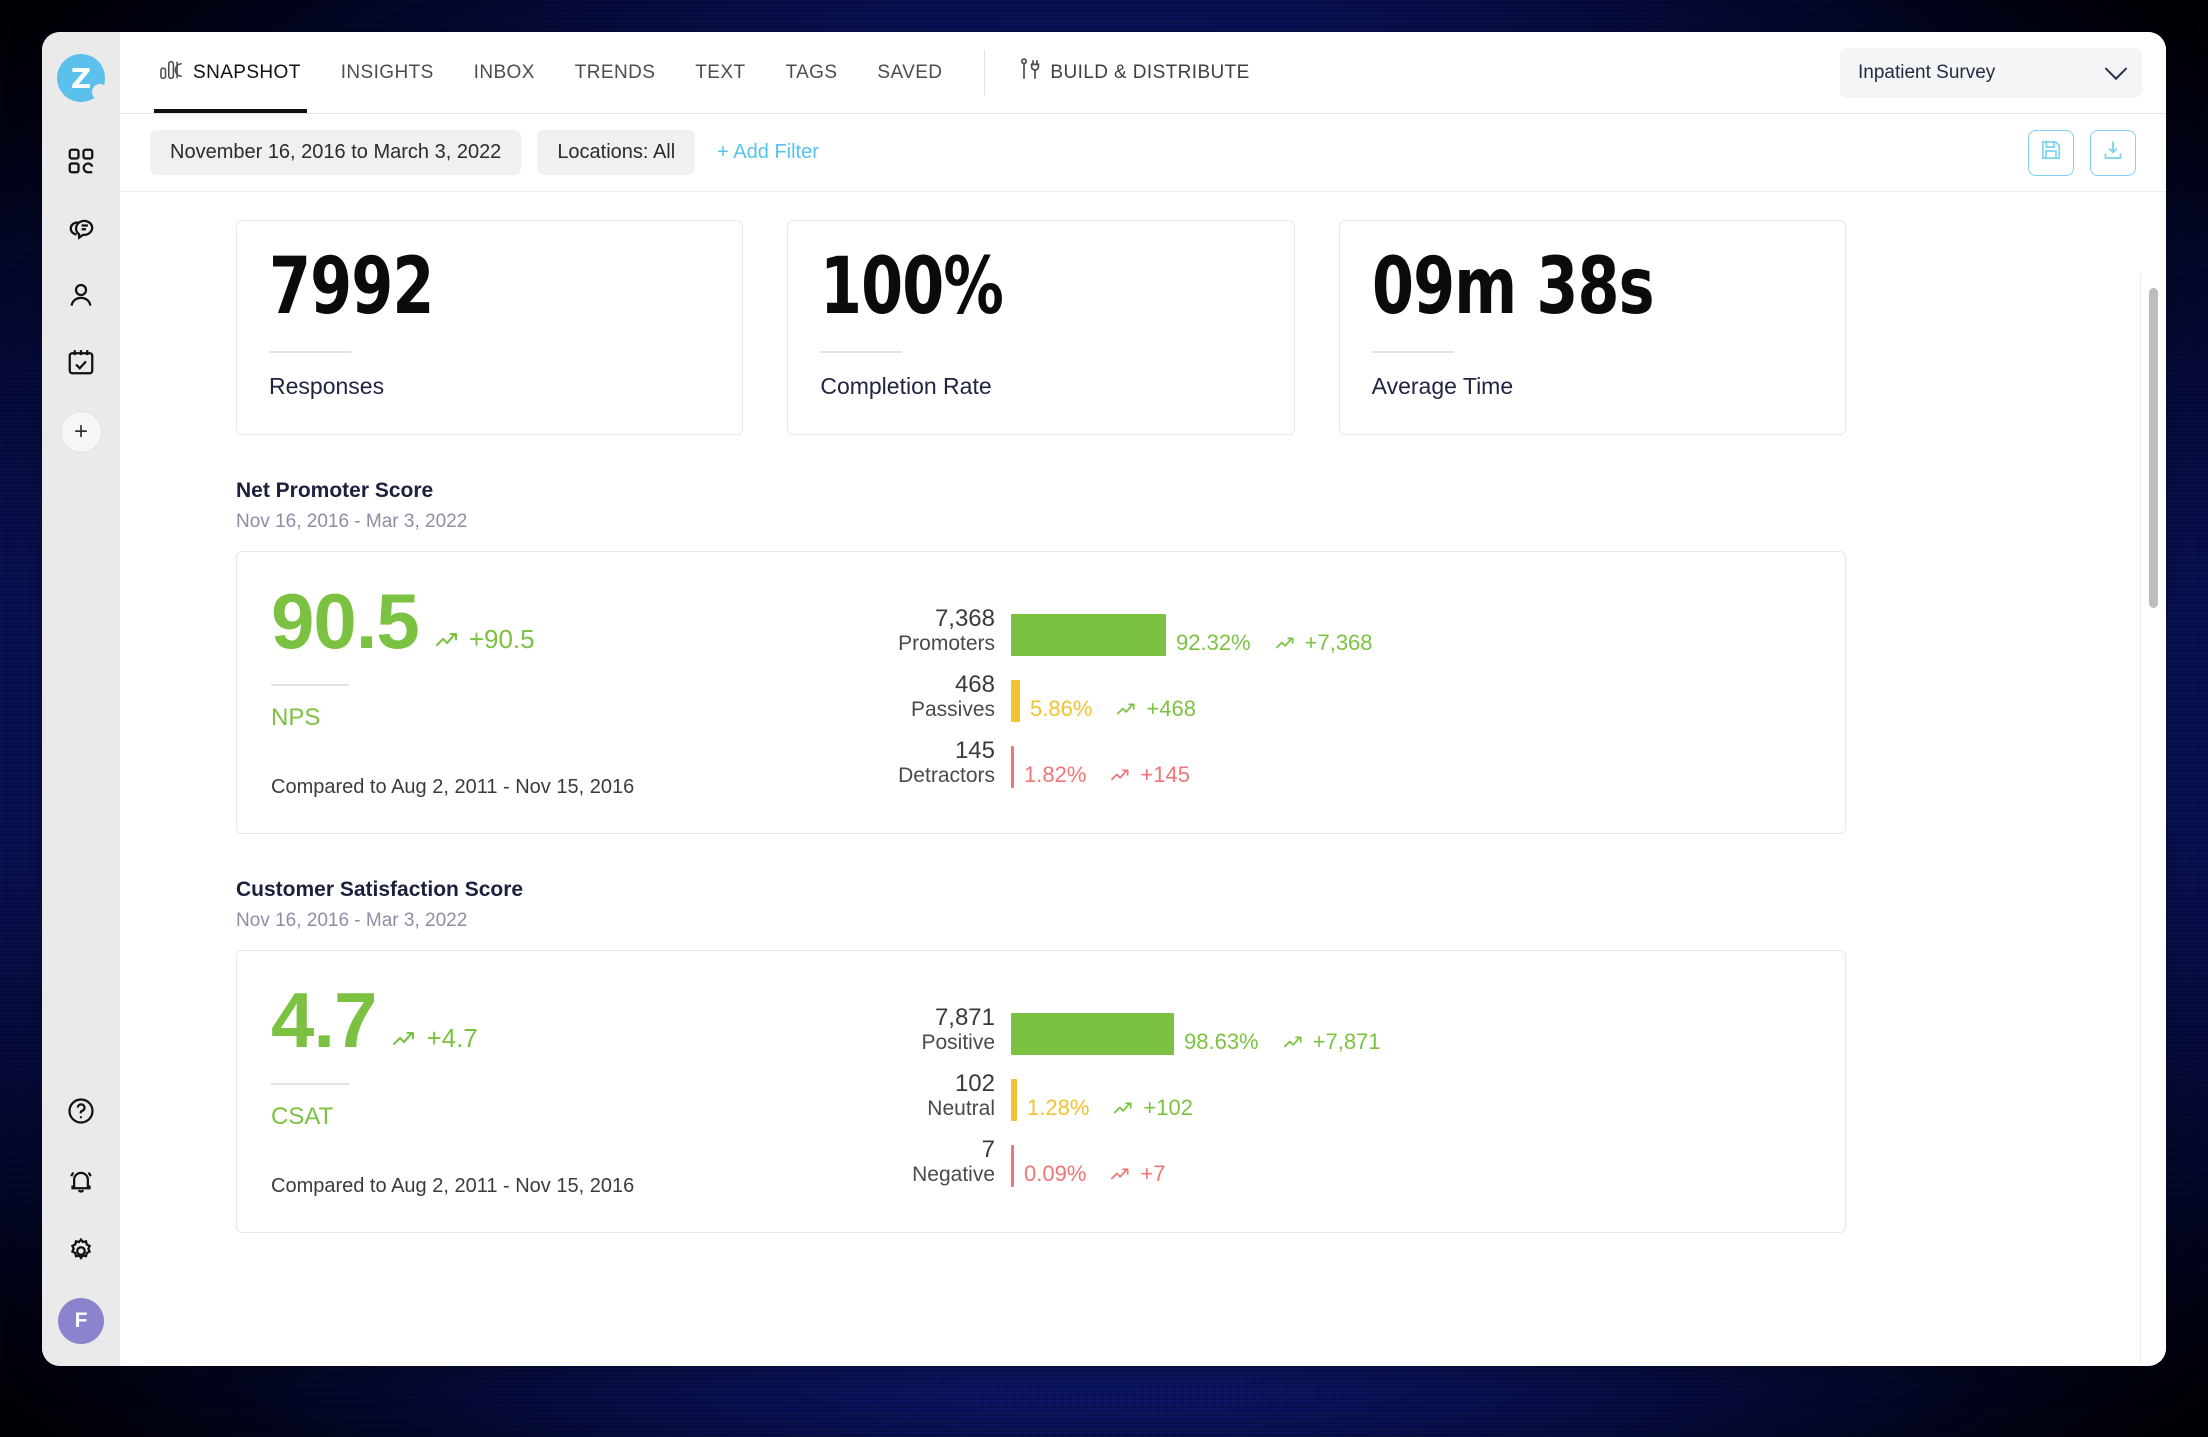 This screenshot has height=1437, width=2208. What do you see at coordinates (531, 1020) in the screenshot?
I see `csat-score-row: 4.7 +4.7` at bounding box center [531, 1020].